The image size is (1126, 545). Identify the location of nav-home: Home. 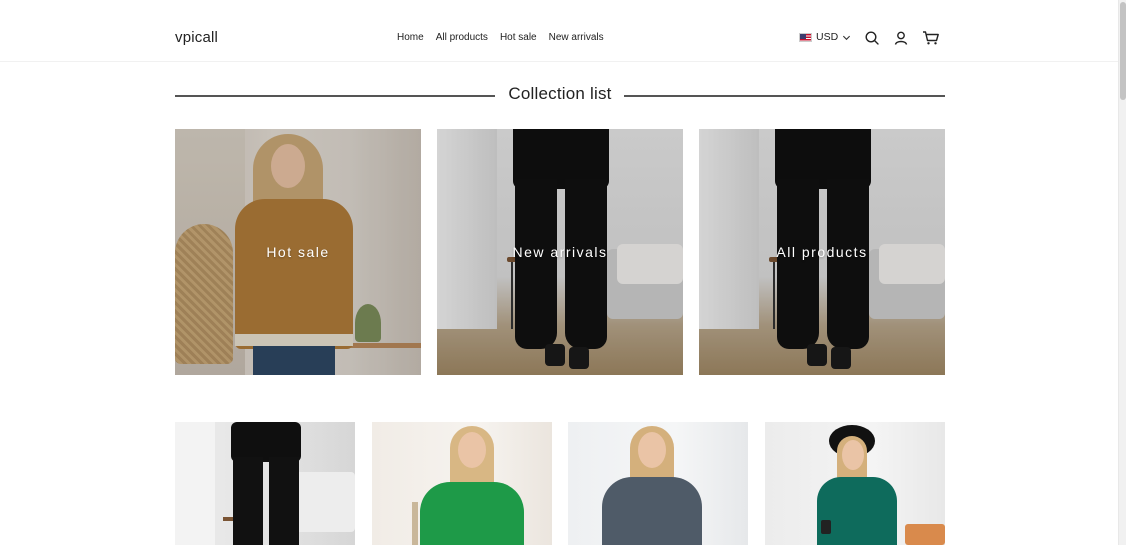
(410, 37).